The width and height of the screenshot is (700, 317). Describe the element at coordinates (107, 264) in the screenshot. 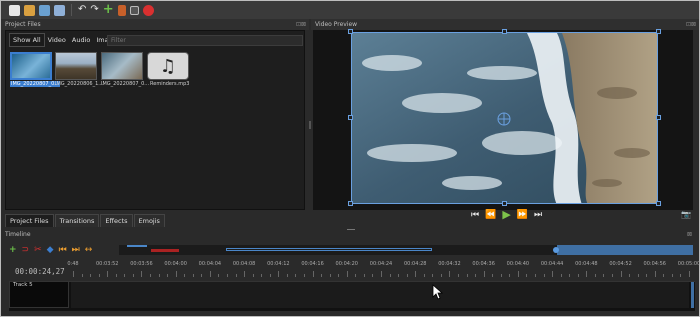

I see `ruler-label: 00:03:52` at that location.